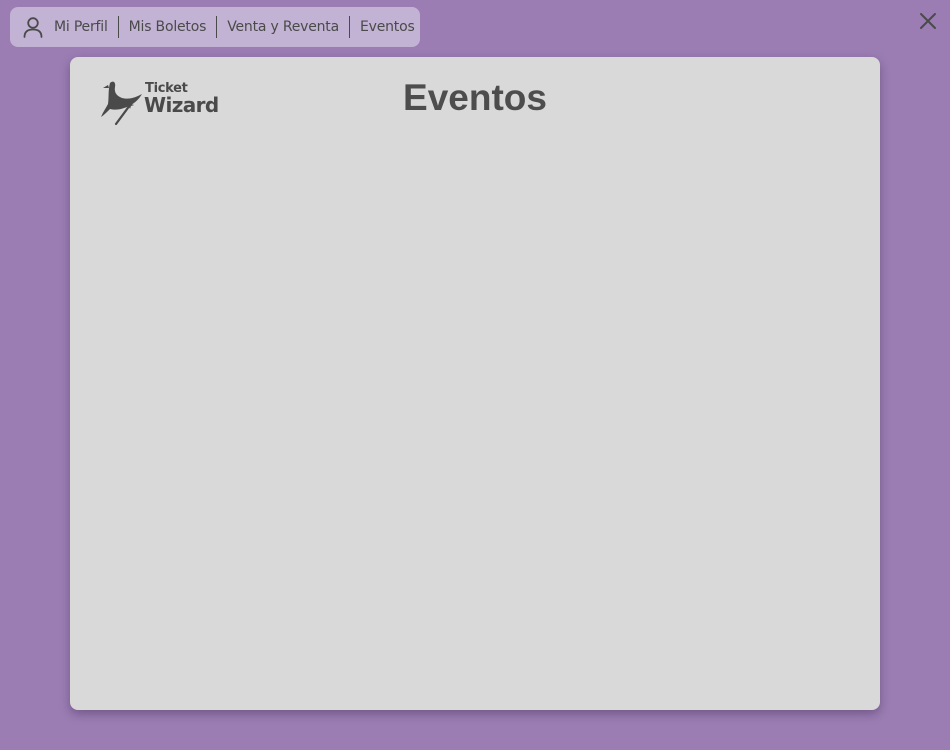  What do you see at coordinates (387, 27) in the screenshot?
I see `nav-item-eventos: Eventos` at bounding box center [387, 27].